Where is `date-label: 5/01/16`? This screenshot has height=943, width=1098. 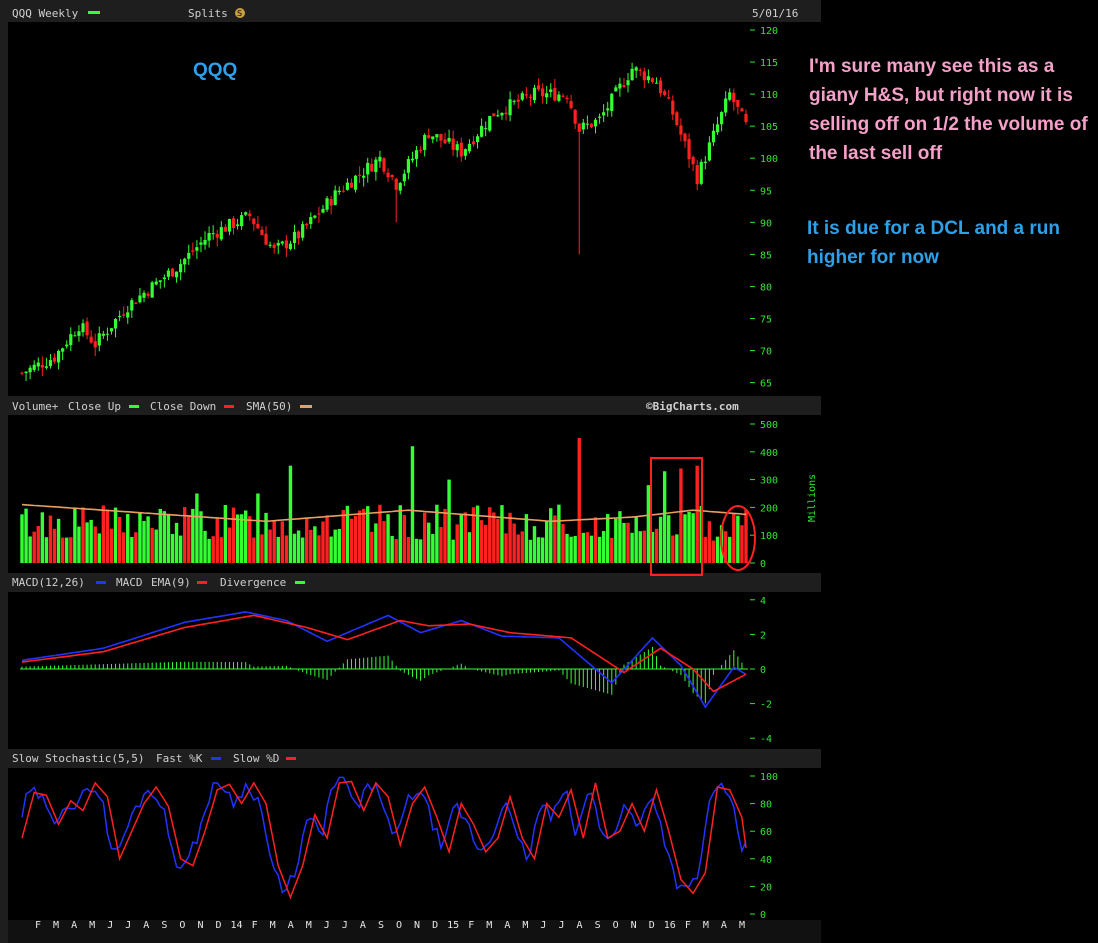
date-label: 5/01/16 is located at coordinates (775, 13).